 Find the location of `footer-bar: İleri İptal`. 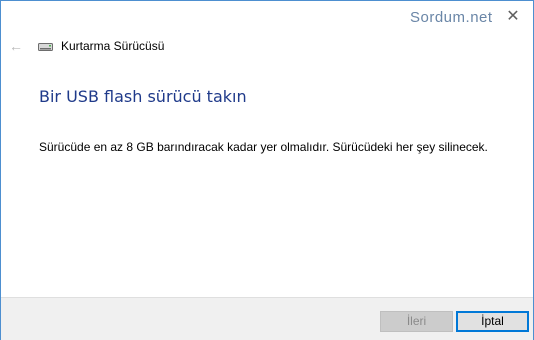

footer-bar: İleri İptal is located at coordinates (267, 318).